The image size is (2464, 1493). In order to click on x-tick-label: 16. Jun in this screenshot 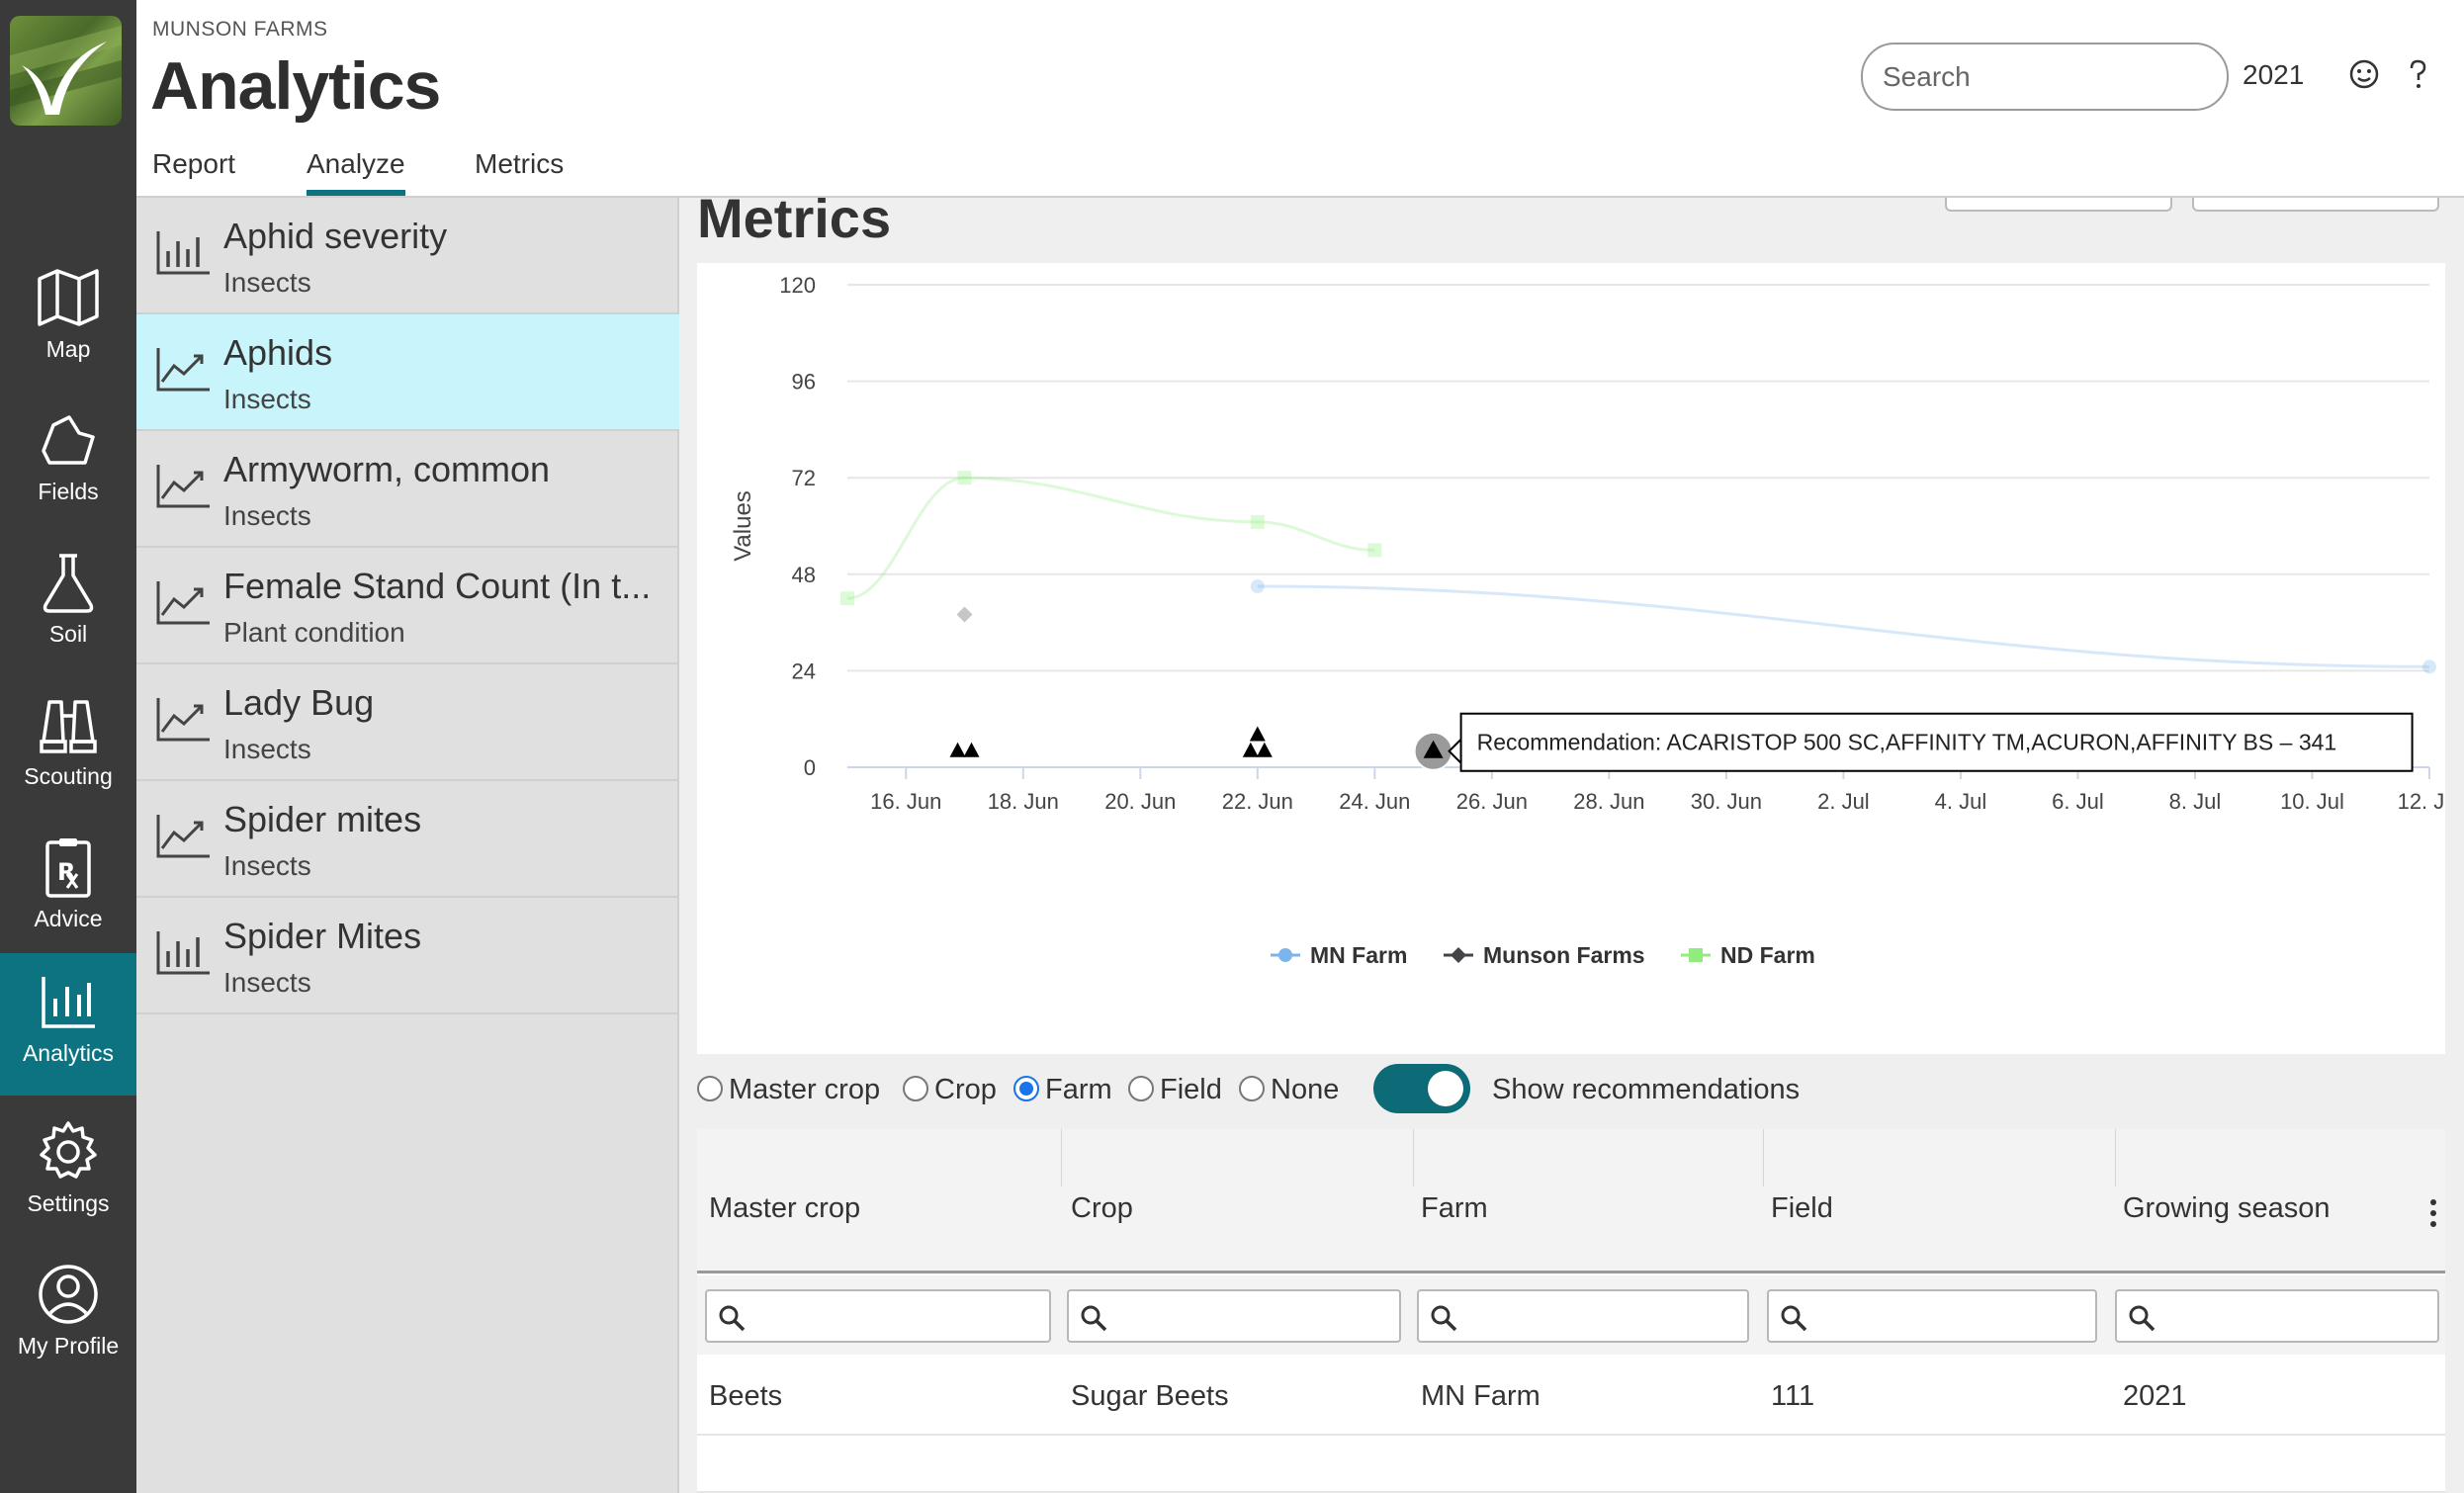, I will do `click(906, 802)`.